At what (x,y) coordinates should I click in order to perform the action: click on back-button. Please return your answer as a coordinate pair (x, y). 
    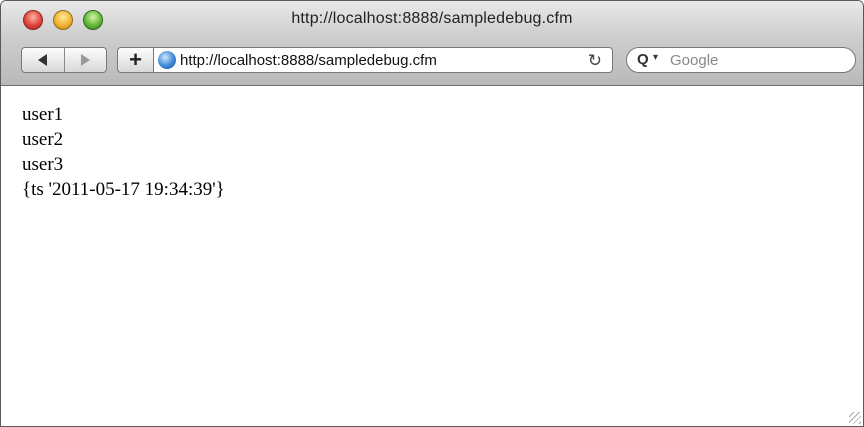
    Looking at the image, I should click on (43, 60).